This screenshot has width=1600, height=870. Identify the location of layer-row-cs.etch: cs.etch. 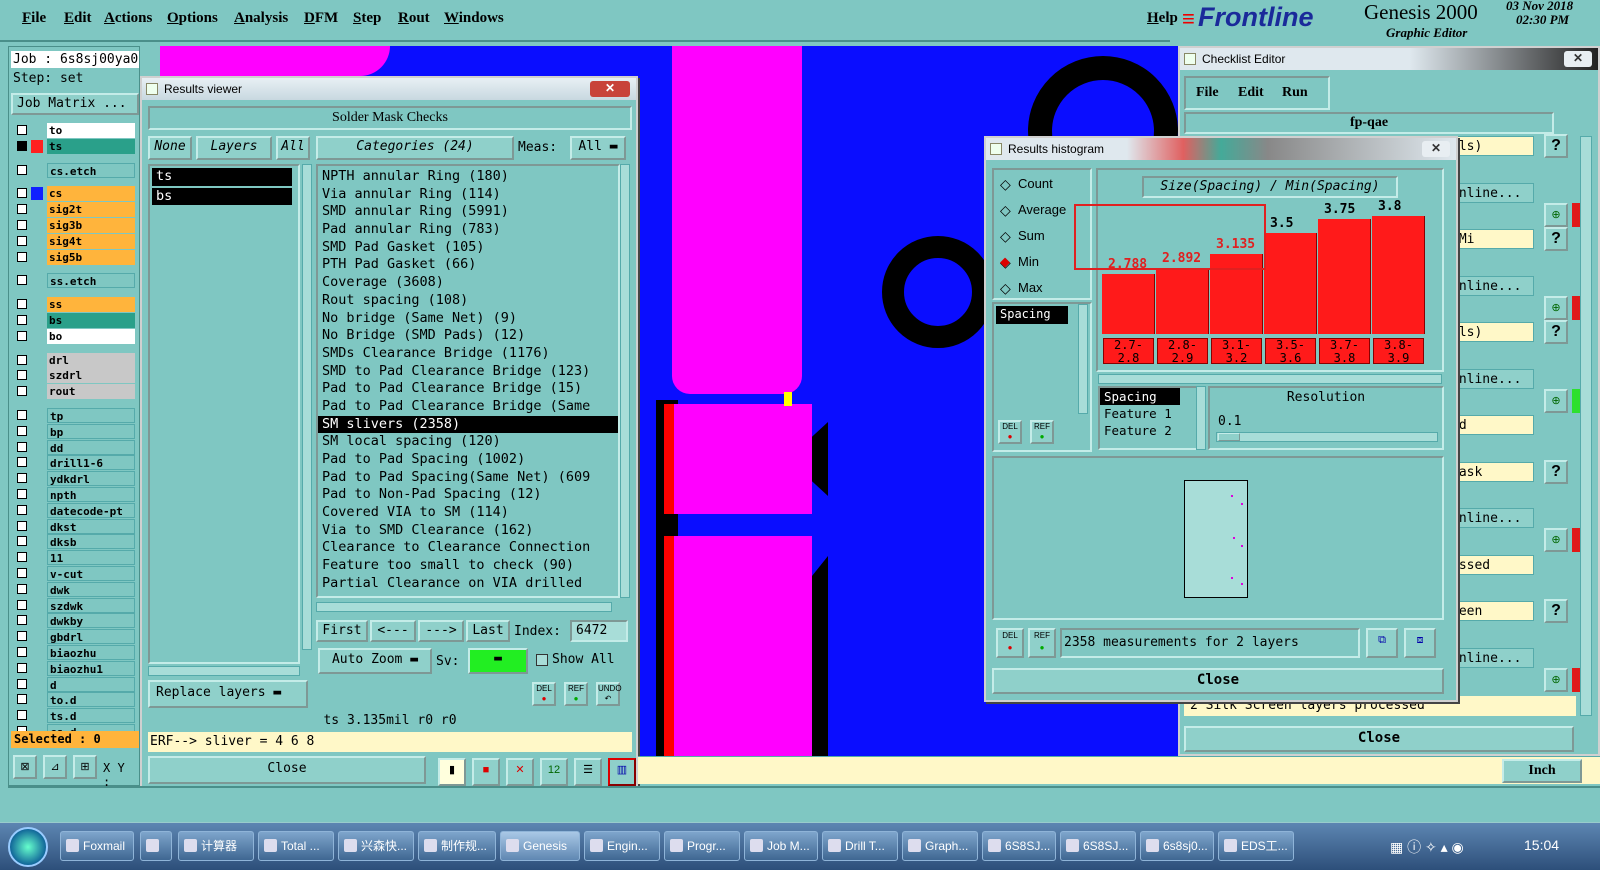
(76, 170).